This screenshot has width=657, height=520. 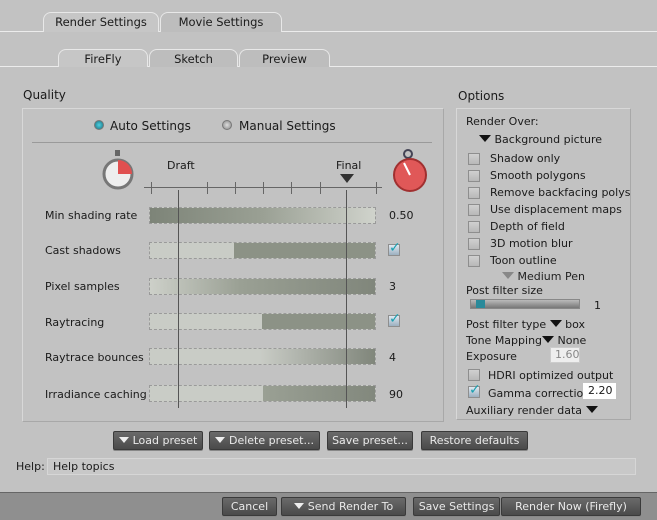 I want to click on post-filter-type-dropdown: Post filter type box, so click(x=525, y=324).